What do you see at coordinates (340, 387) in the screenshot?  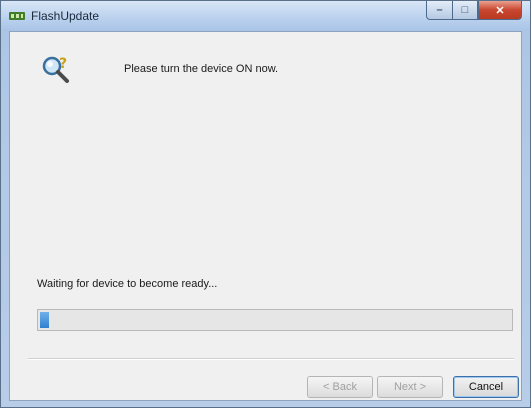 I see `back-button: < Back` at bounding box center [340, 387].